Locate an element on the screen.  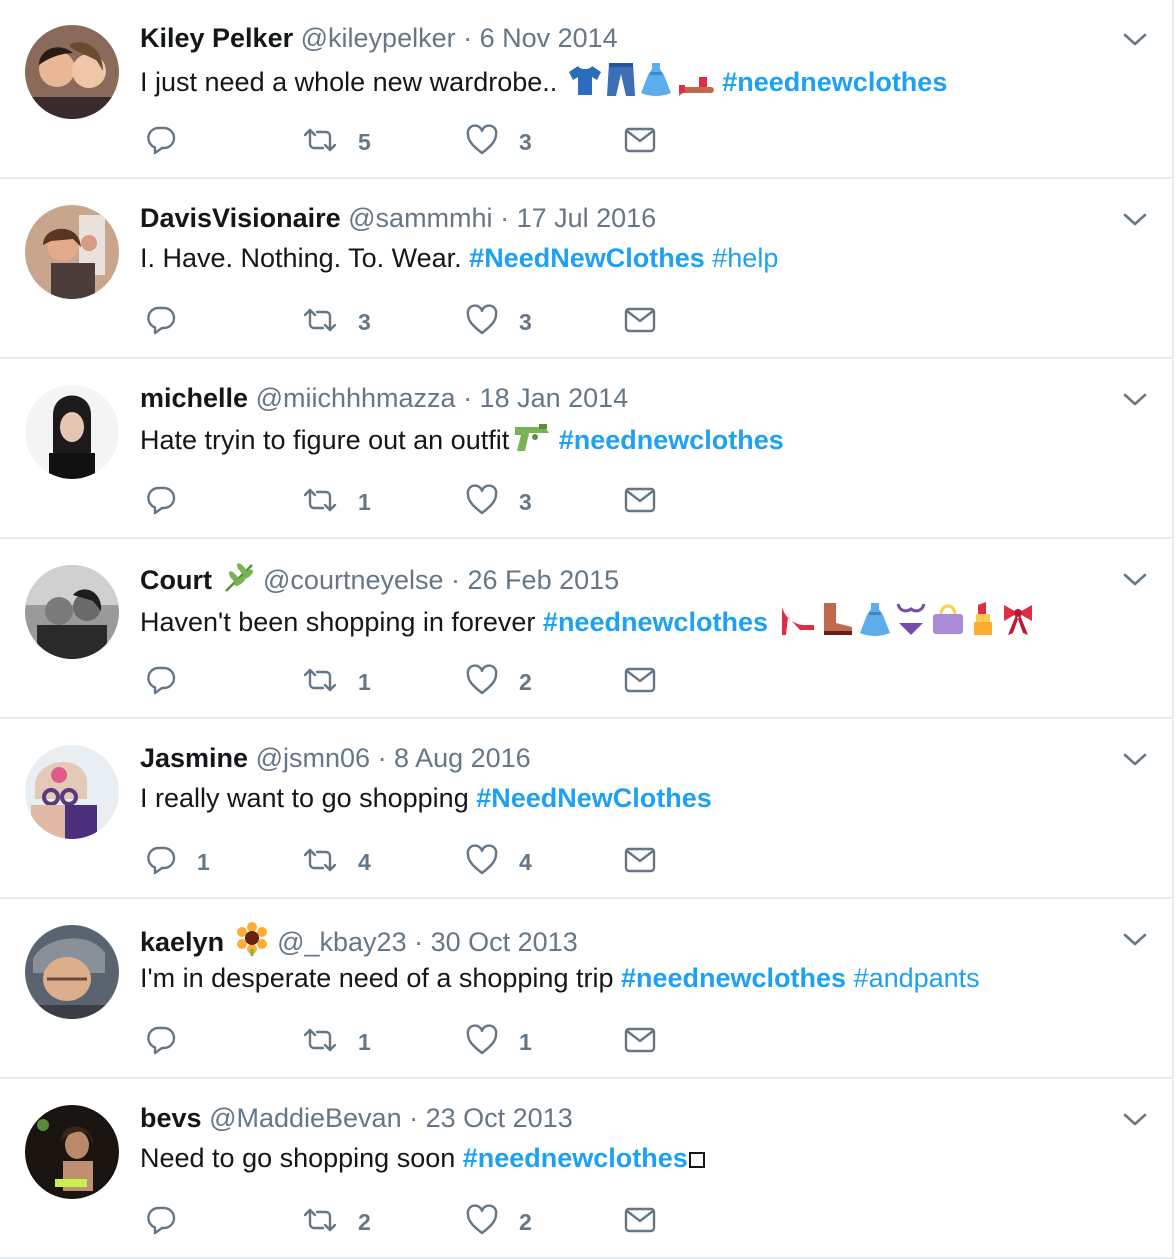
reply-button: 1 is located at coordinates (177, 862).